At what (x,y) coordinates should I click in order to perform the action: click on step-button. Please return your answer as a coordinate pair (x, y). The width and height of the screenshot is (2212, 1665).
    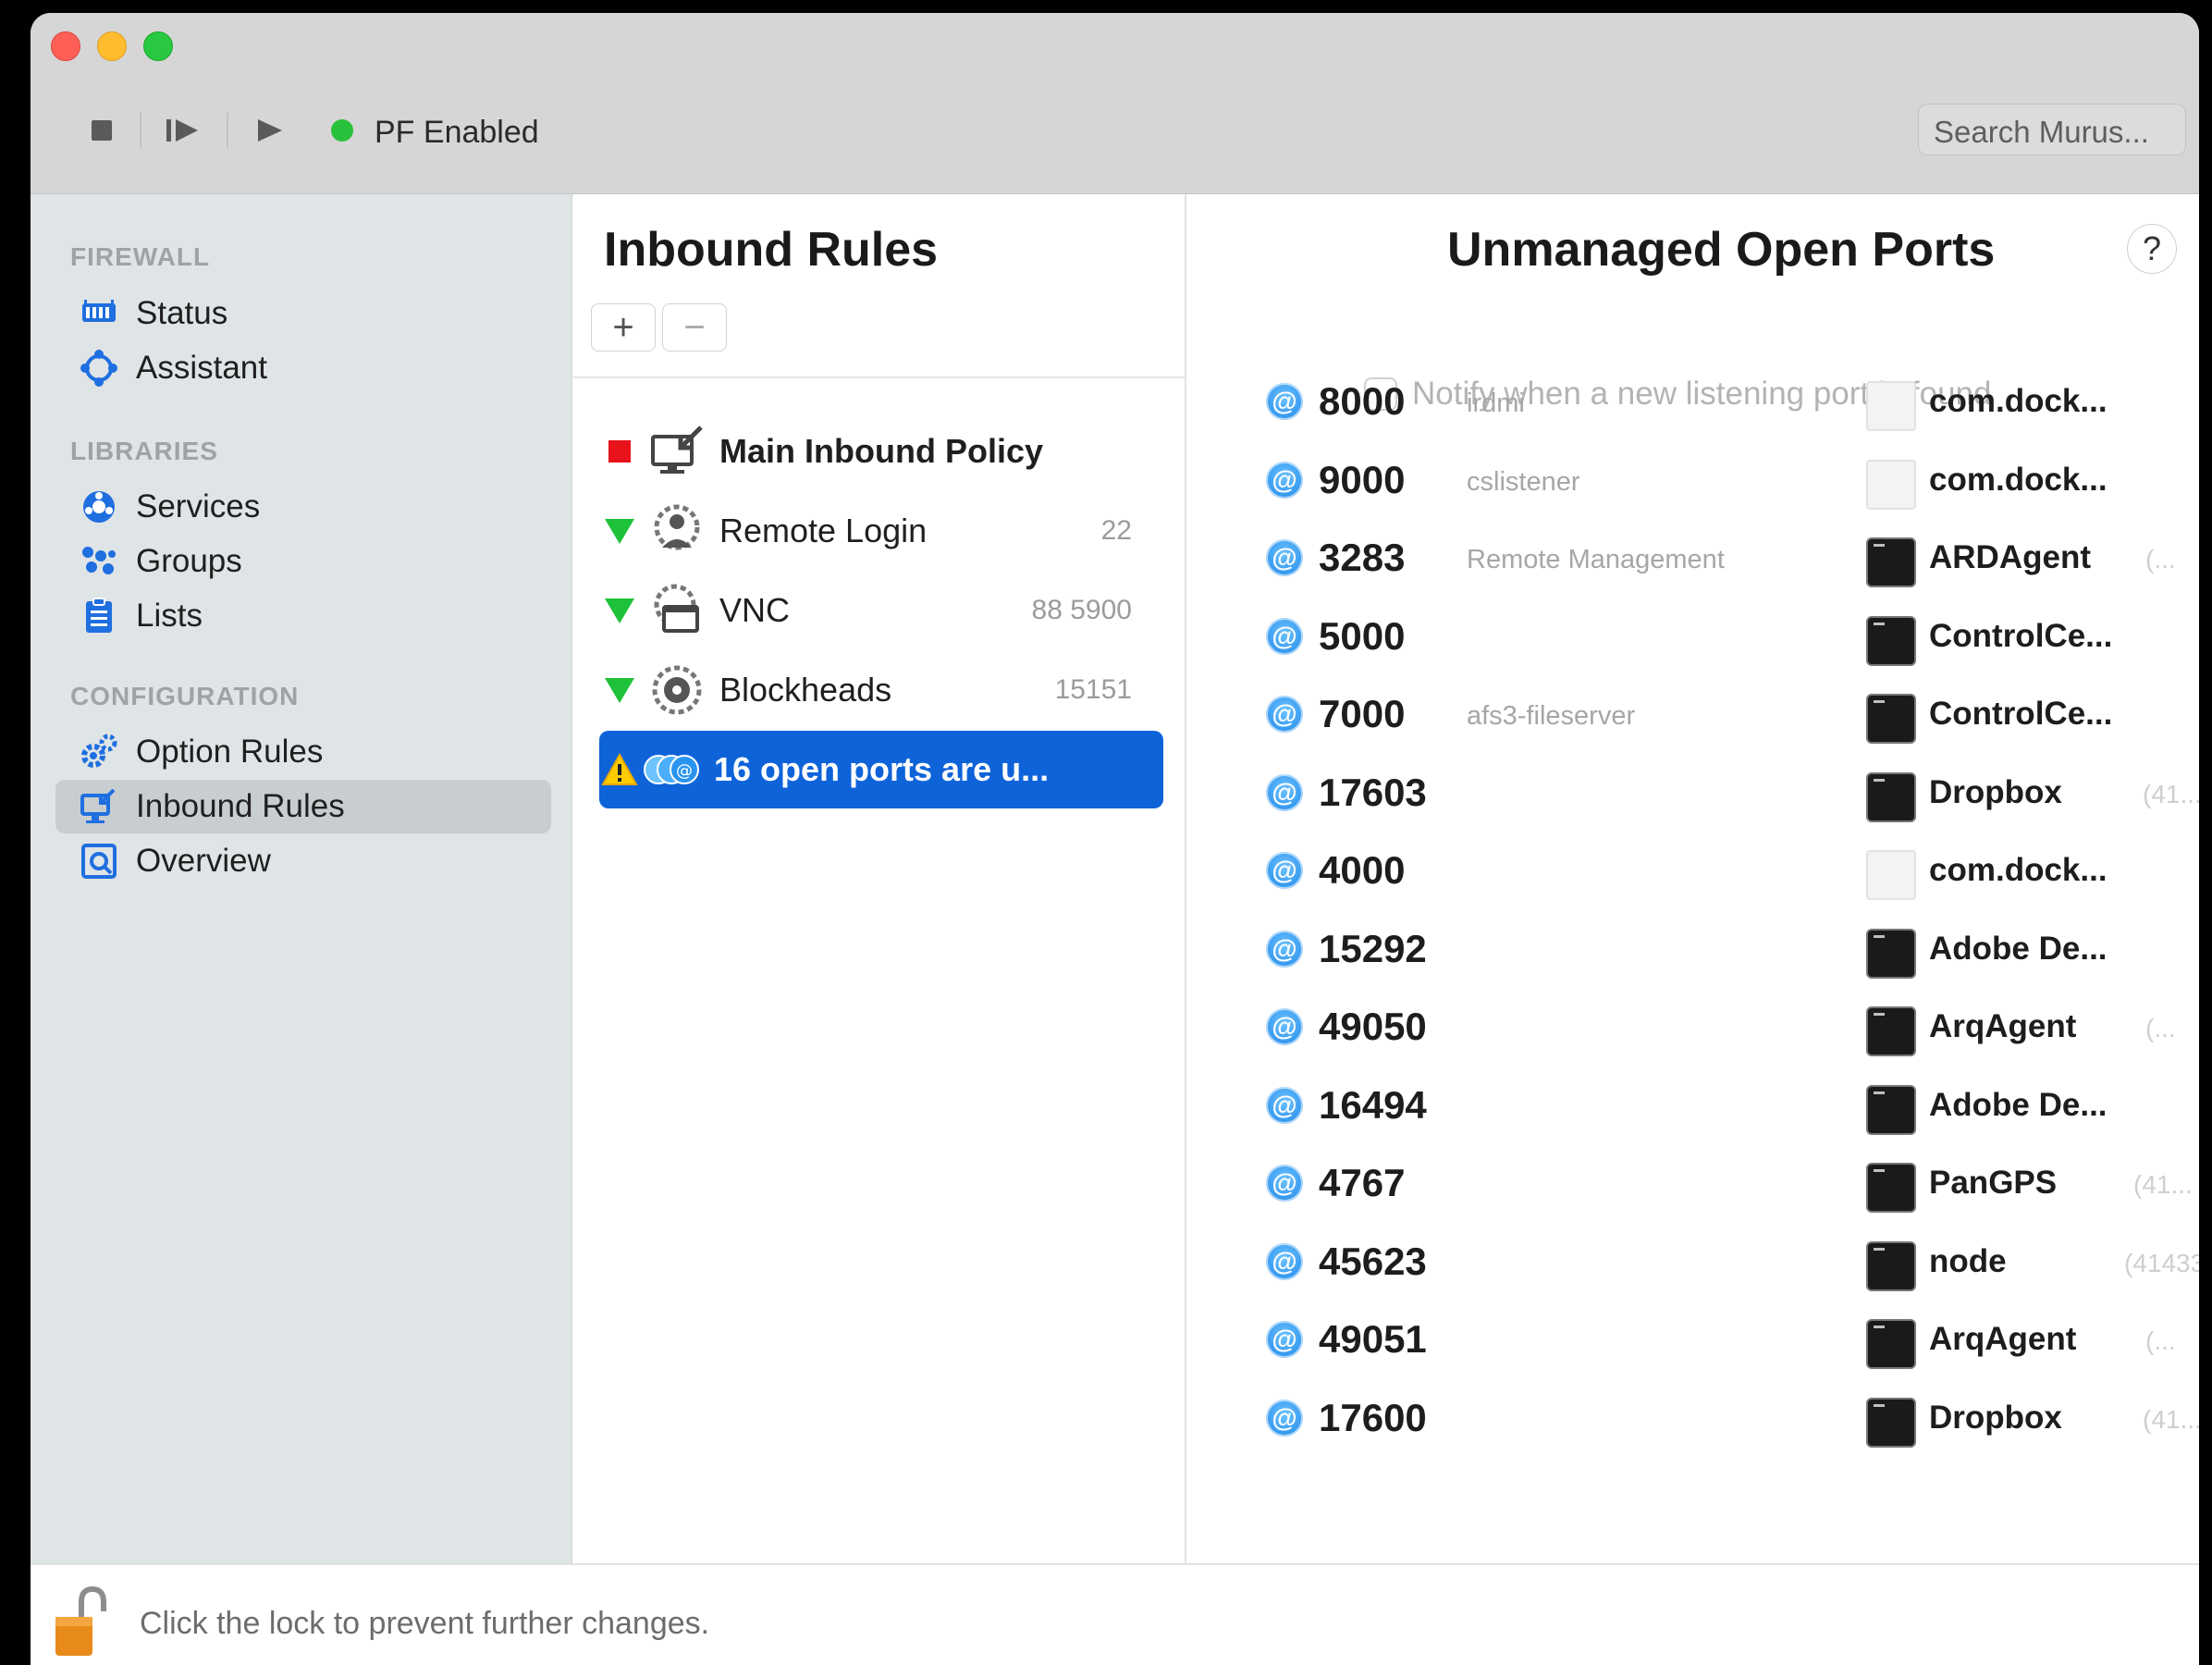
    Looking at the image, I should click on (184, 131).